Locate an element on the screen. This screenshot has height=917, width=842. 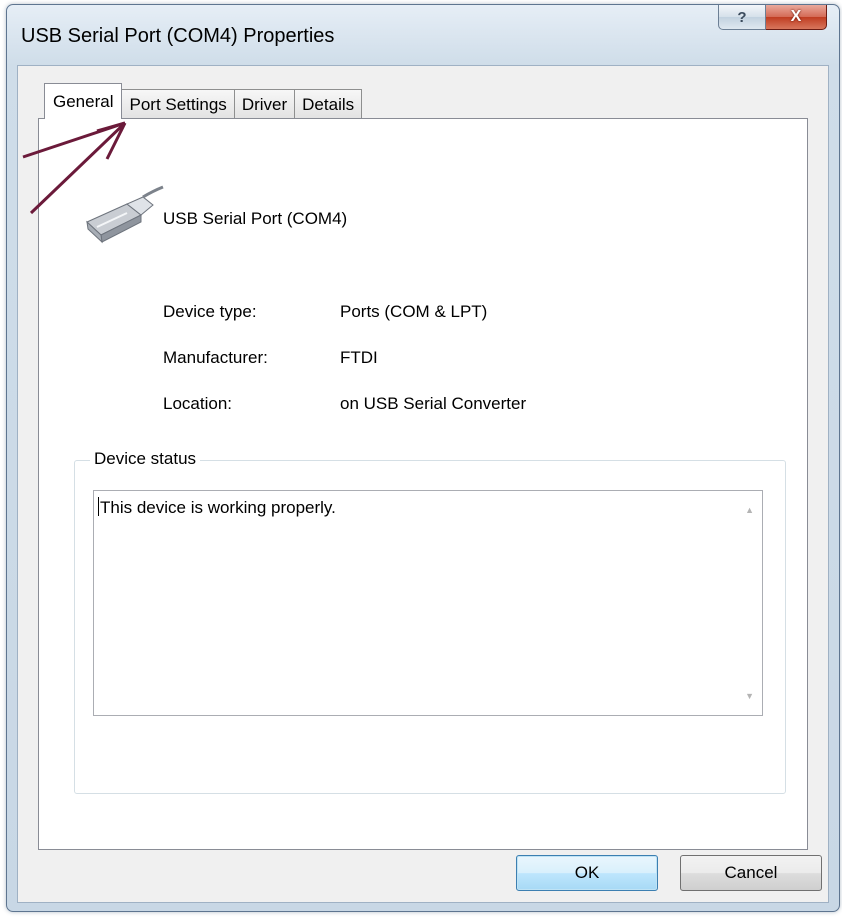
device-status-text: This device is working properly. is located at coordinates (217, 507).